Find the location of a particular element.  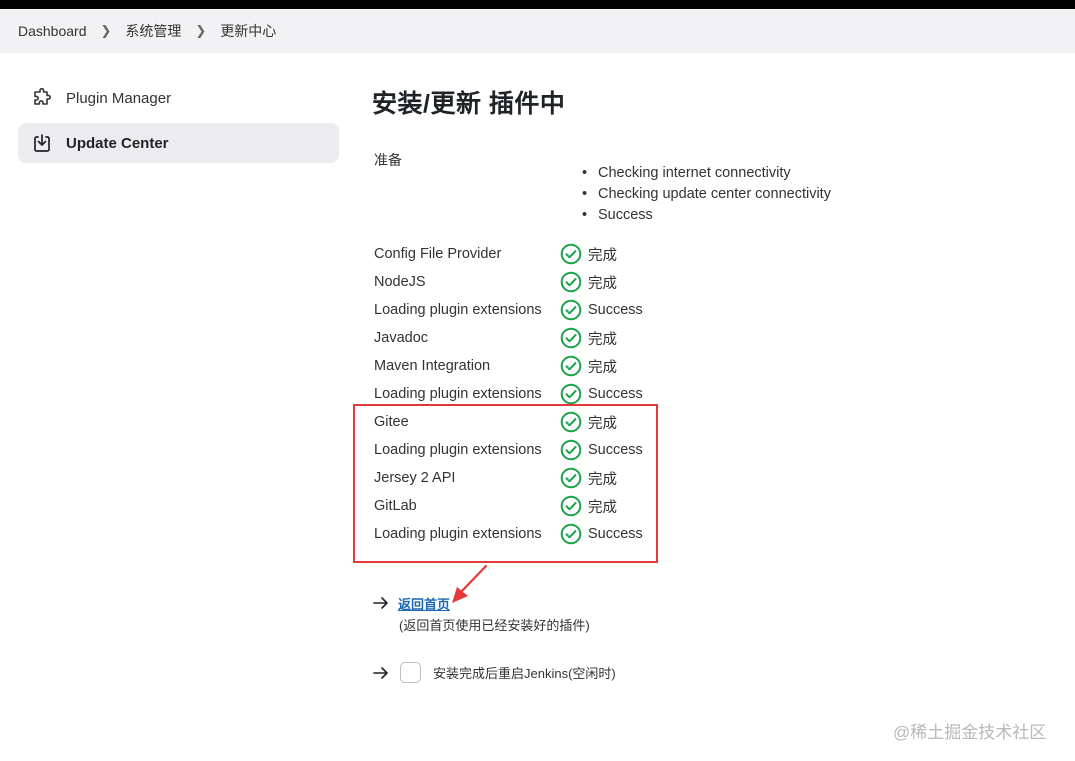

sidebar-item-label: Update Center is located at coordinates (117, 143).